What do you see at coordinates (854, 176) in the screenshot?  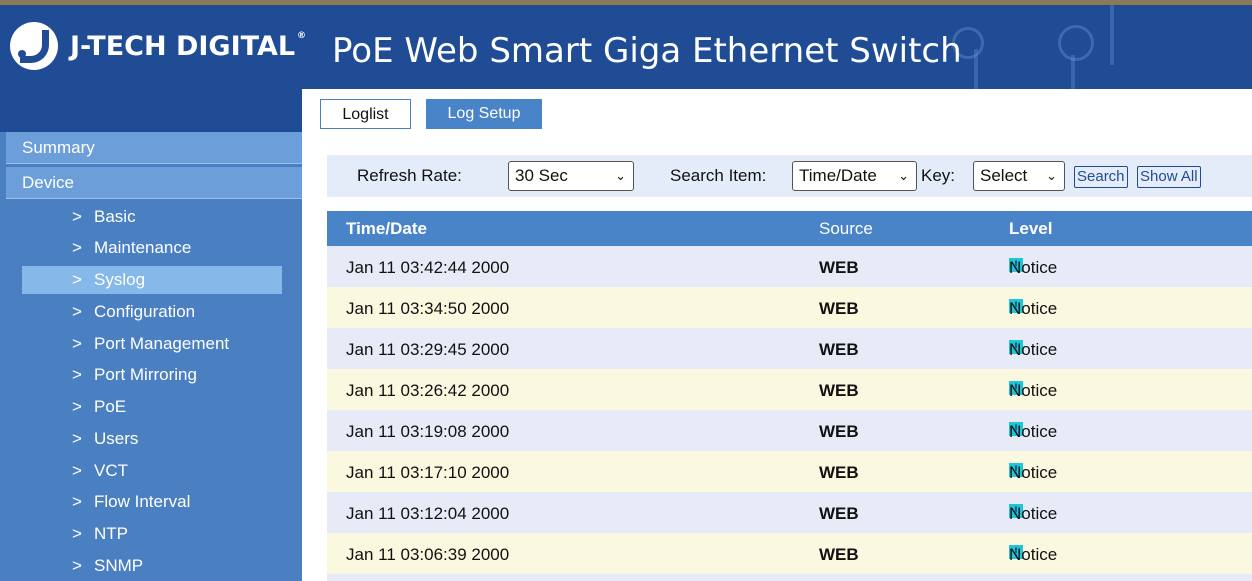 I see `search-item-select: Time/Date ⌄` at bounding box center [854, 176].